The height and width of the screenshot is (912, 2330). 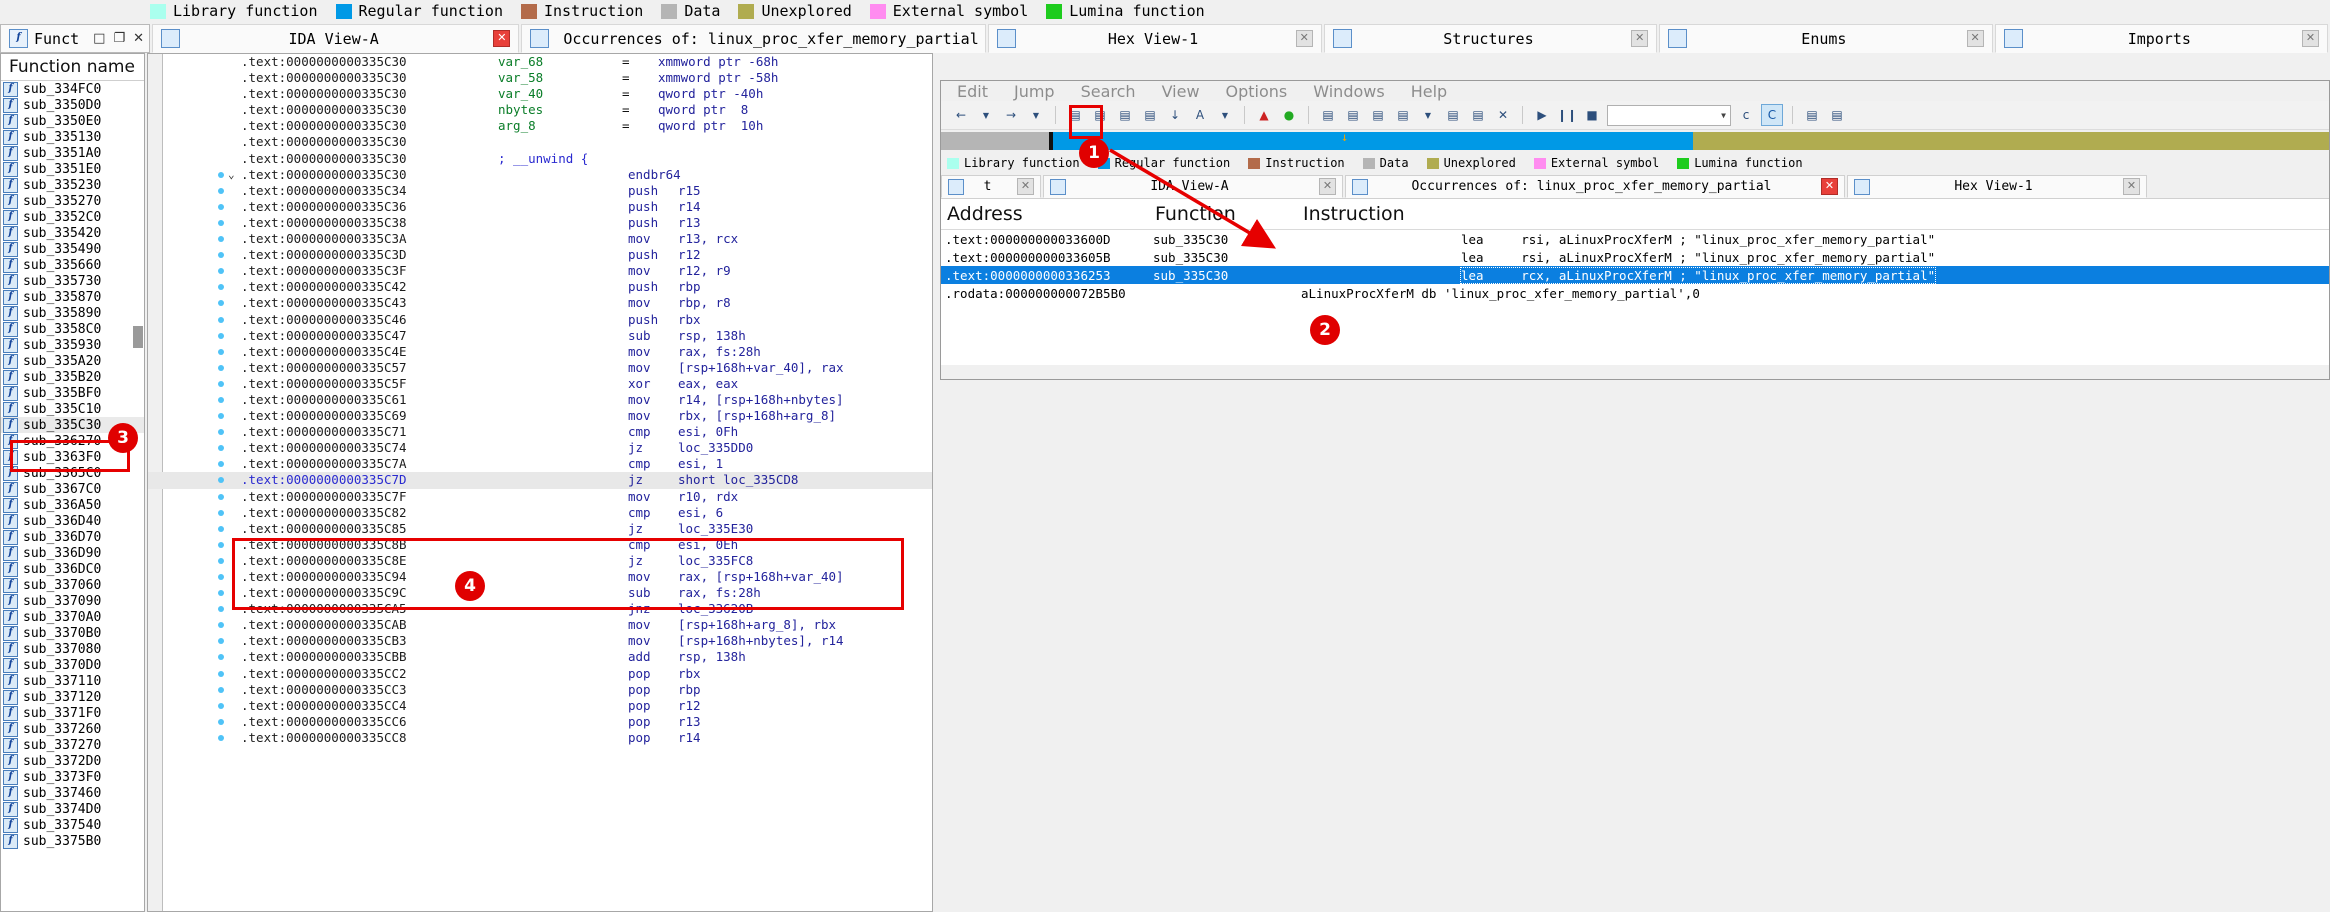 I want to click on text-mode-icon: A, so click(x=1200, y=115).